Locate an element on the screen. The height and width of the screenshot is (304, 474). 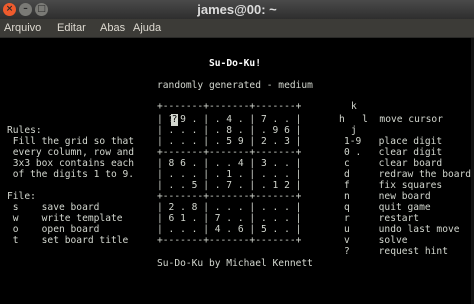
rules-line: every column, row and is located at coordinates (71, 152).